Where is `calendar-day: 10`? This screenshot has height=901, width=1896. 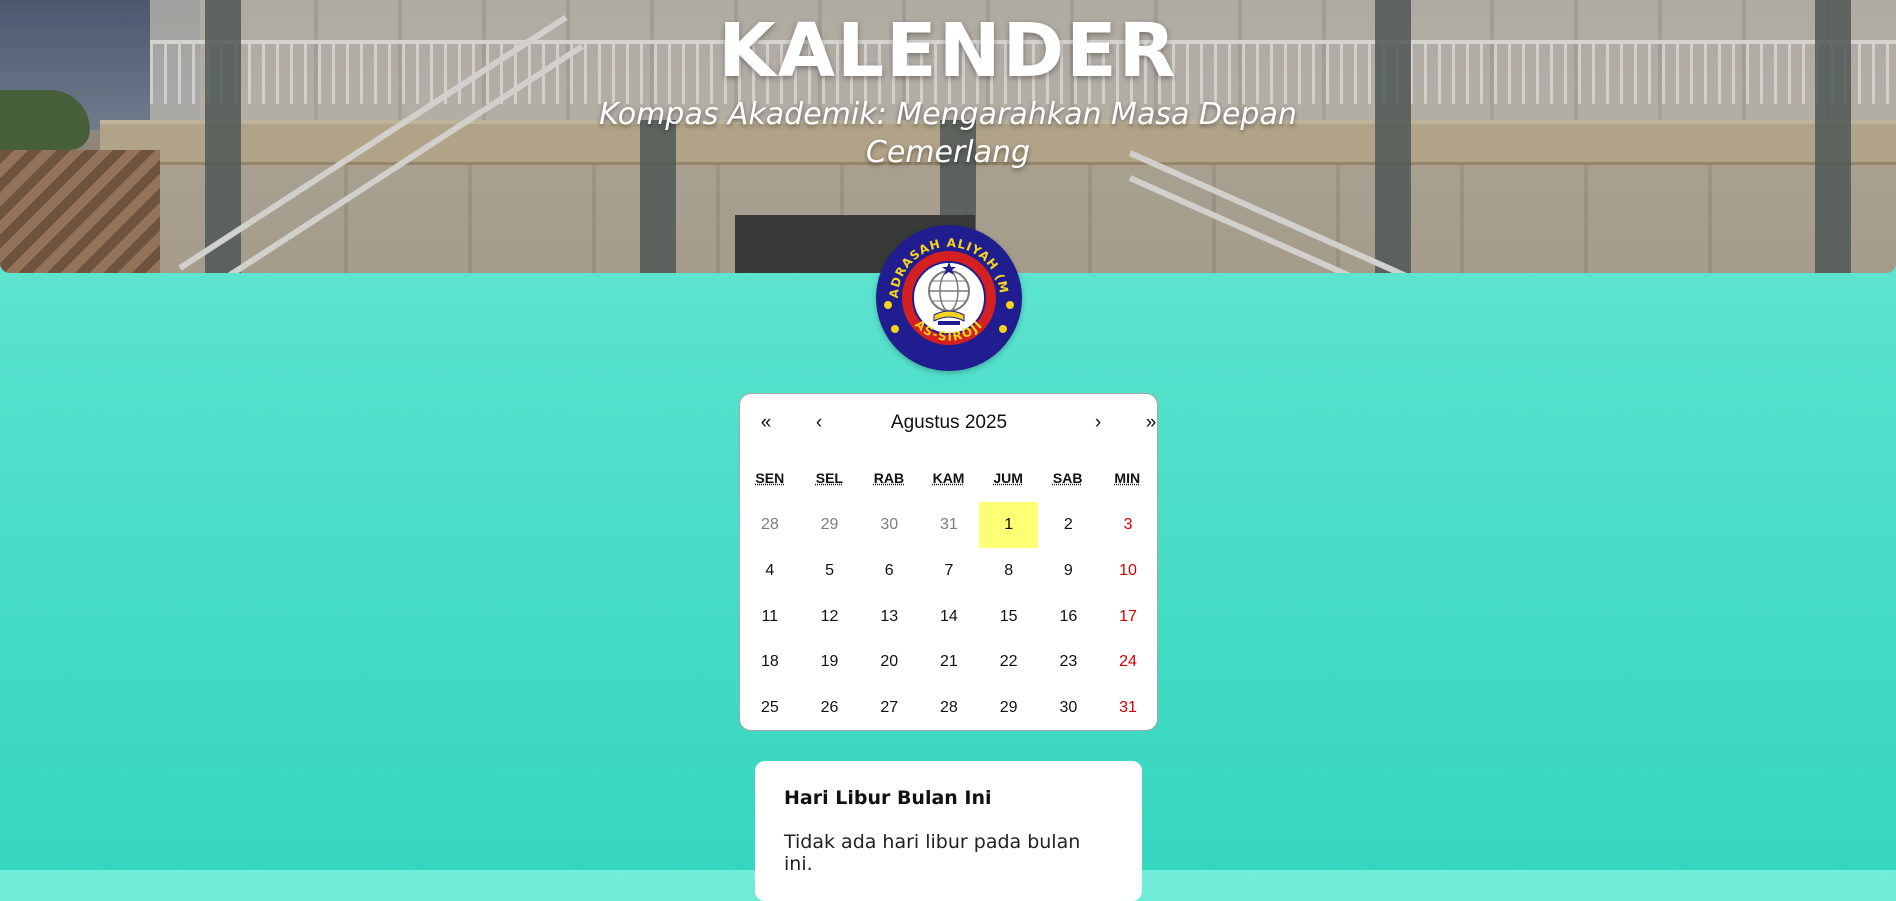
calendar-day: 10 is located at coordinates (1128, 571).